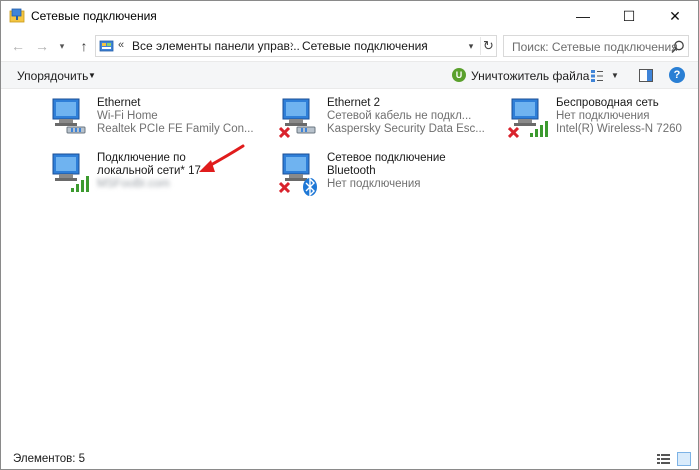 The image size is (699, 470). I want to click on details-view-icon, so click(663, 459).